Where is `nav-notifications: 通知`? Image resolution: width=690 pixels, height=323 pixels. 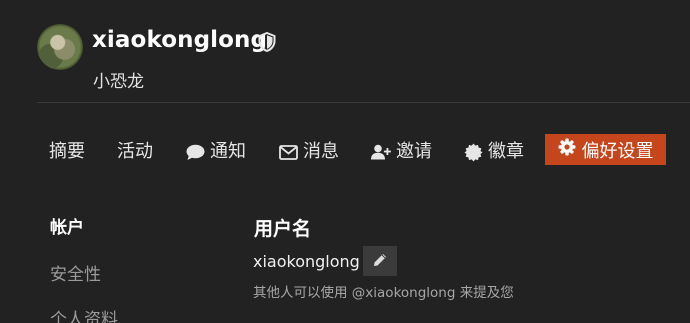 nav-notifications: 通知 is located at coordinates (216, 152).